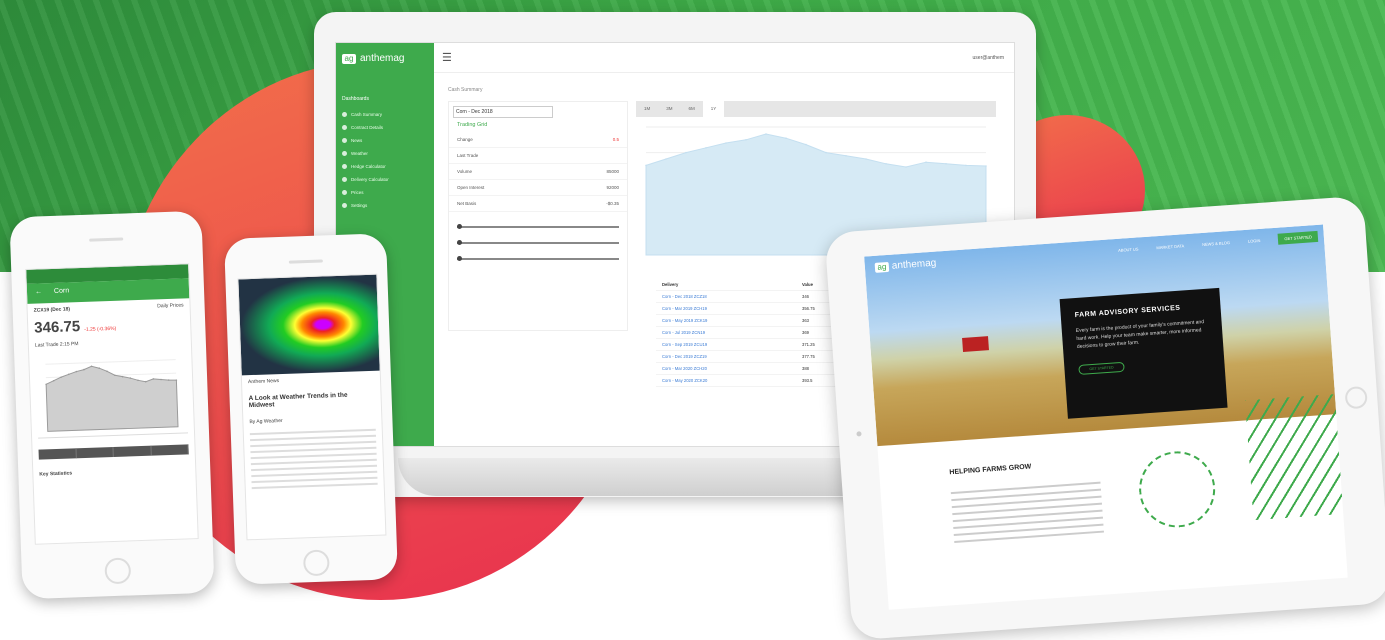 This screenshot has width=1385, height=640. Describe the element at coordinates (385, 140) in the screenshot. I see `sidebar-item-news: News` at that location.